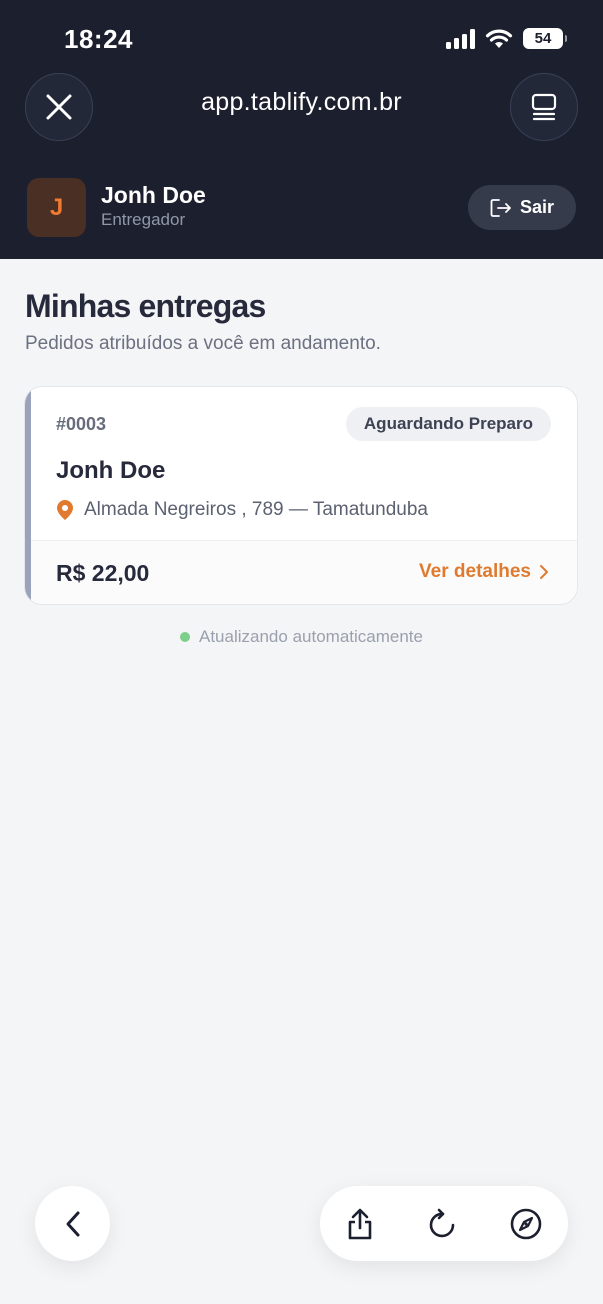 The height and width of the screenshot is (1304, 603). Describe the element at coordinates (185, 637) in the screenshot. I see `live-dot` at that location.